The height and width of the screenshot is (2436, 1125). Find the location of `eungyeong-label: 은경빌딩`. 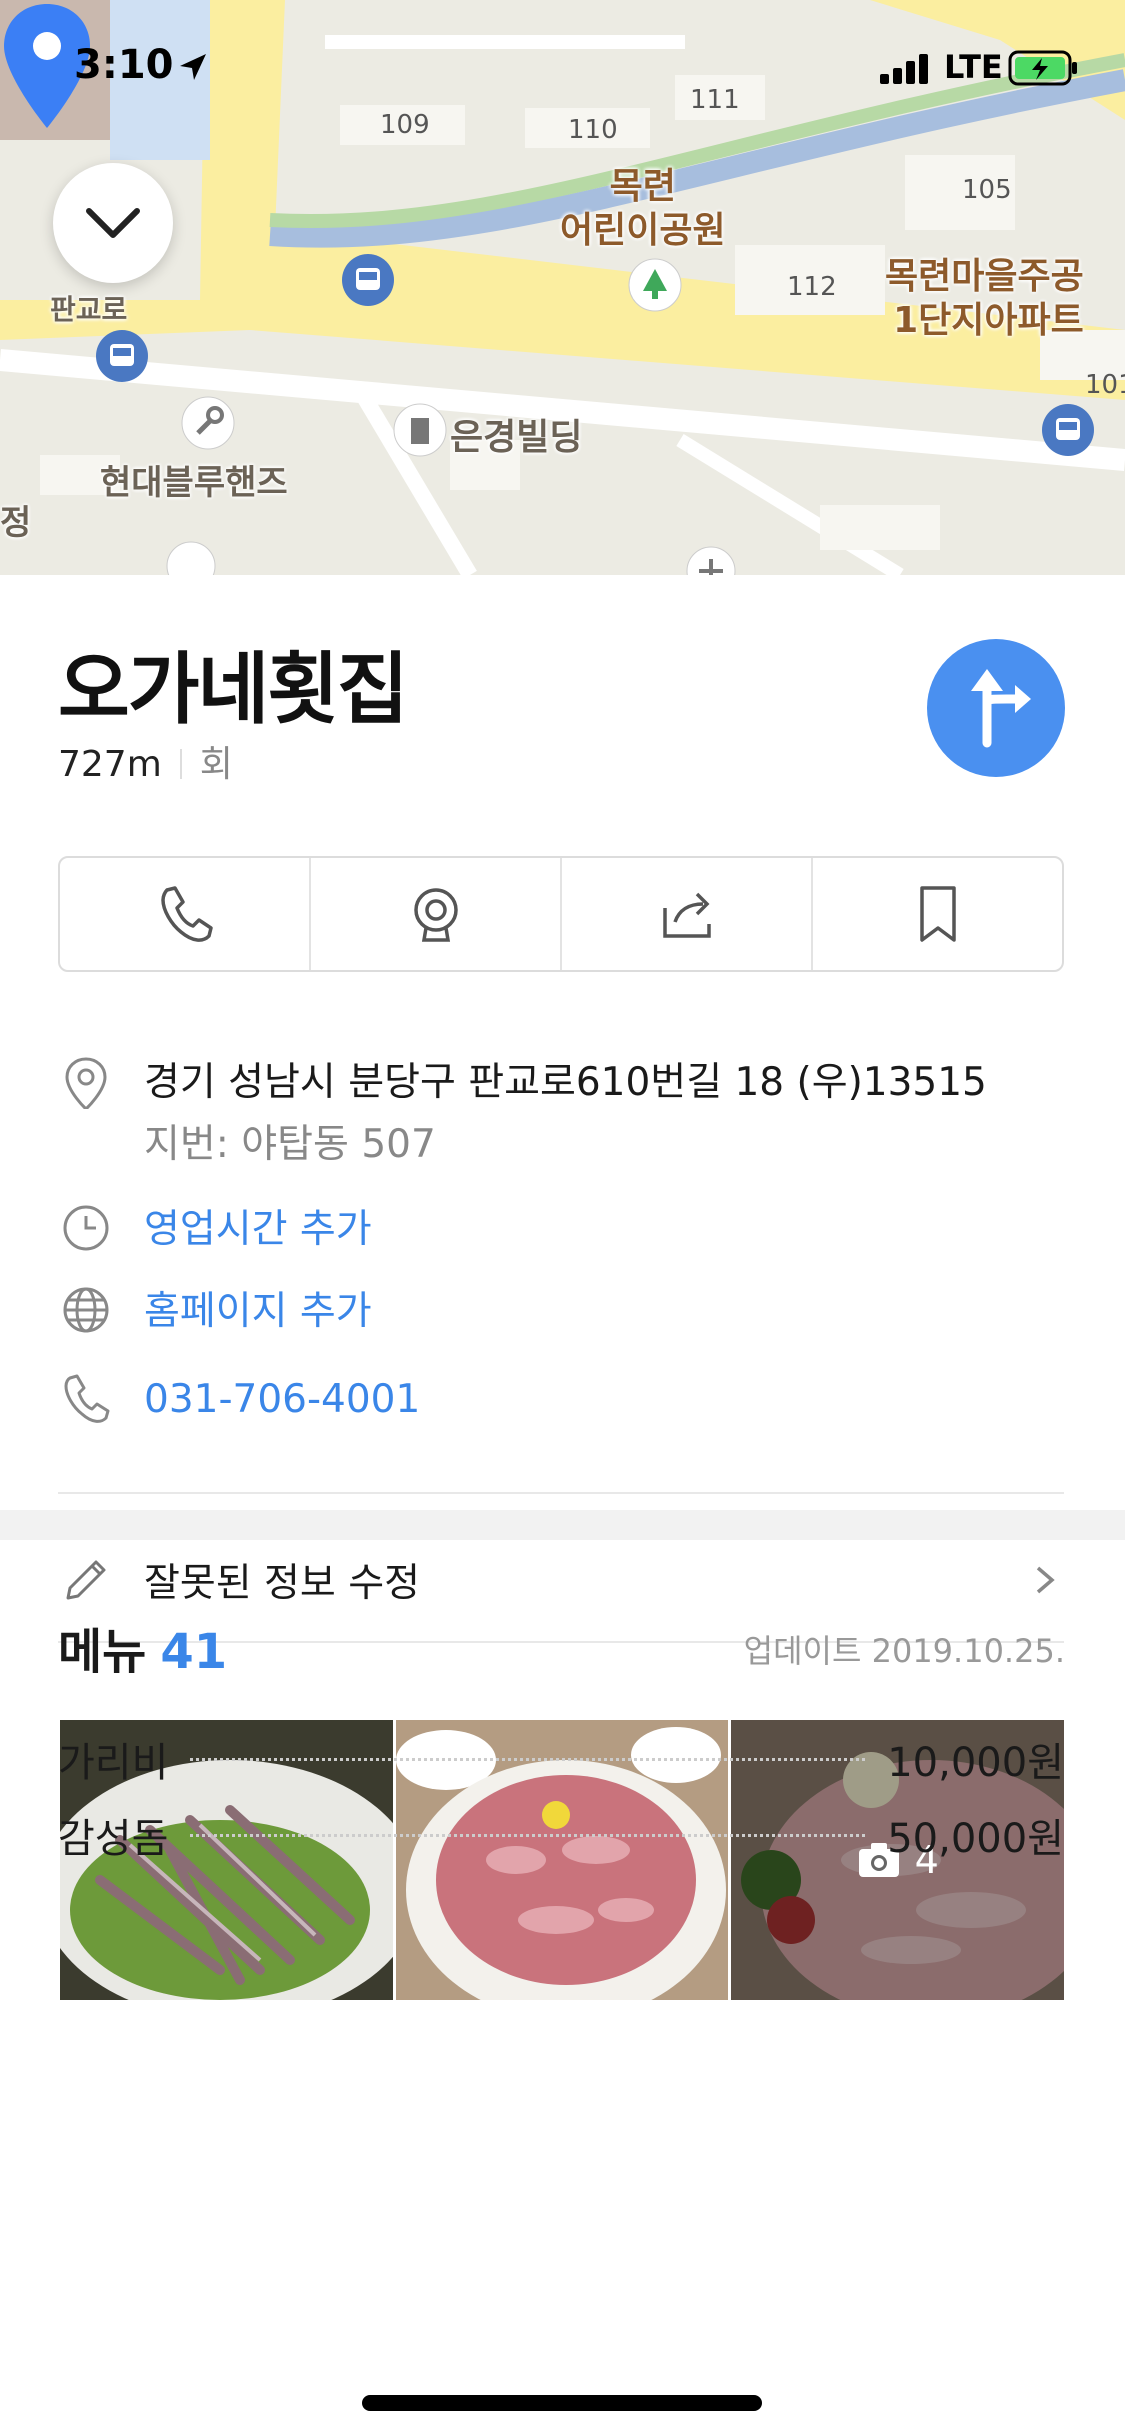

eungyeong-label: 은경빌딩 is located at coordinates (516, 434).